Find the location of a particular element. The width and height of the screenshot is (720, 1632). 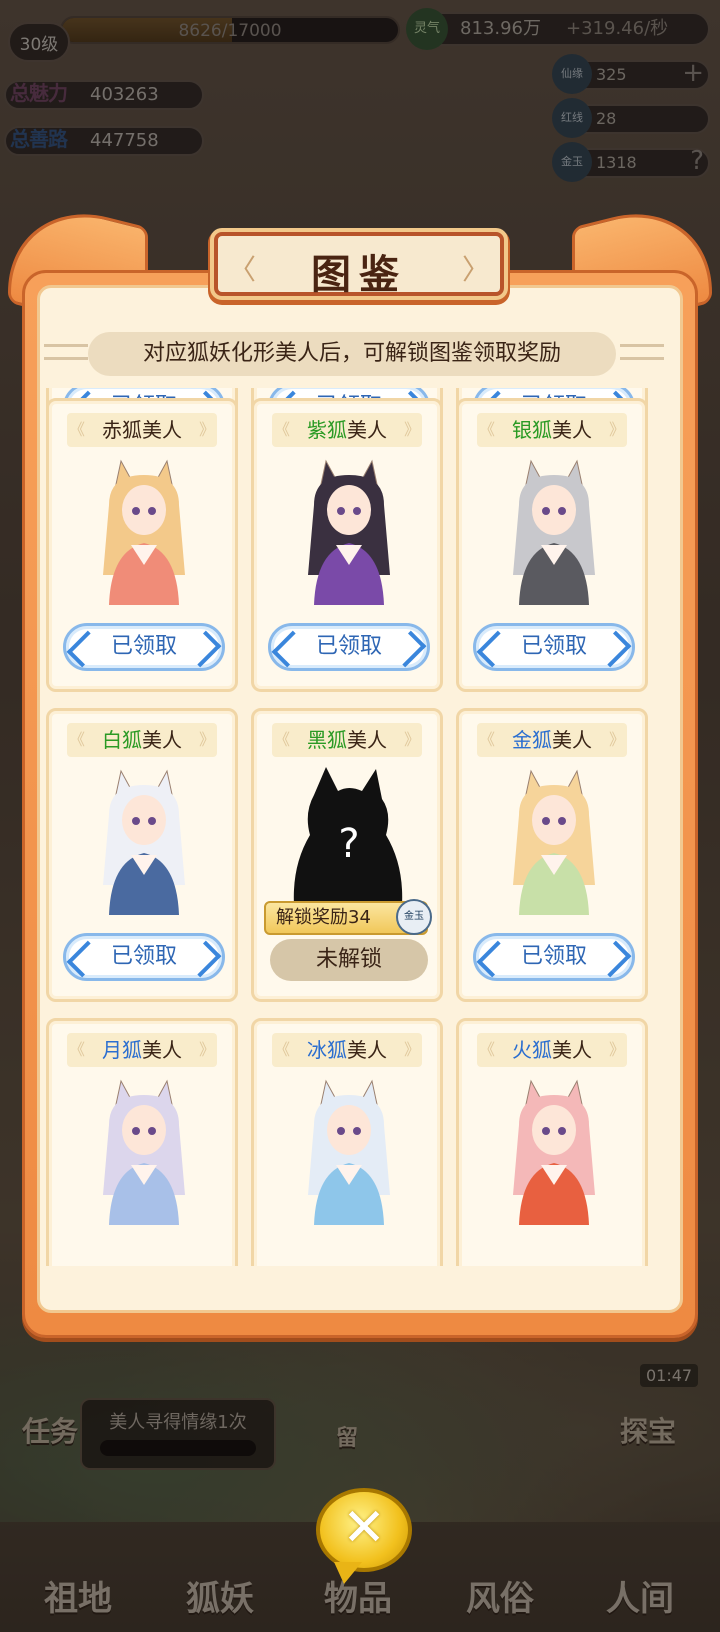

collection-card: 白狐美人已领取 is located at coordinates (142, 855).